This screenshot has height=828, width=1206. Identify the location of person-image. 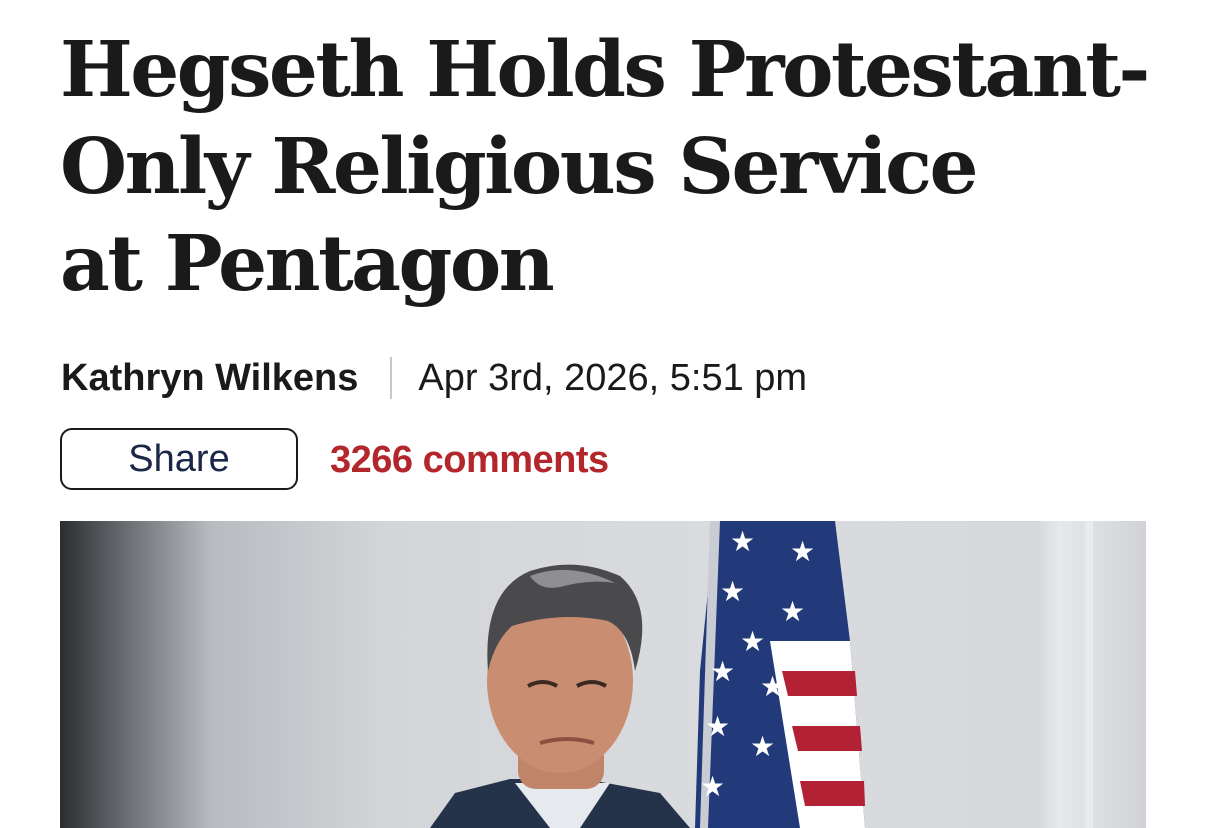
(560, 696).